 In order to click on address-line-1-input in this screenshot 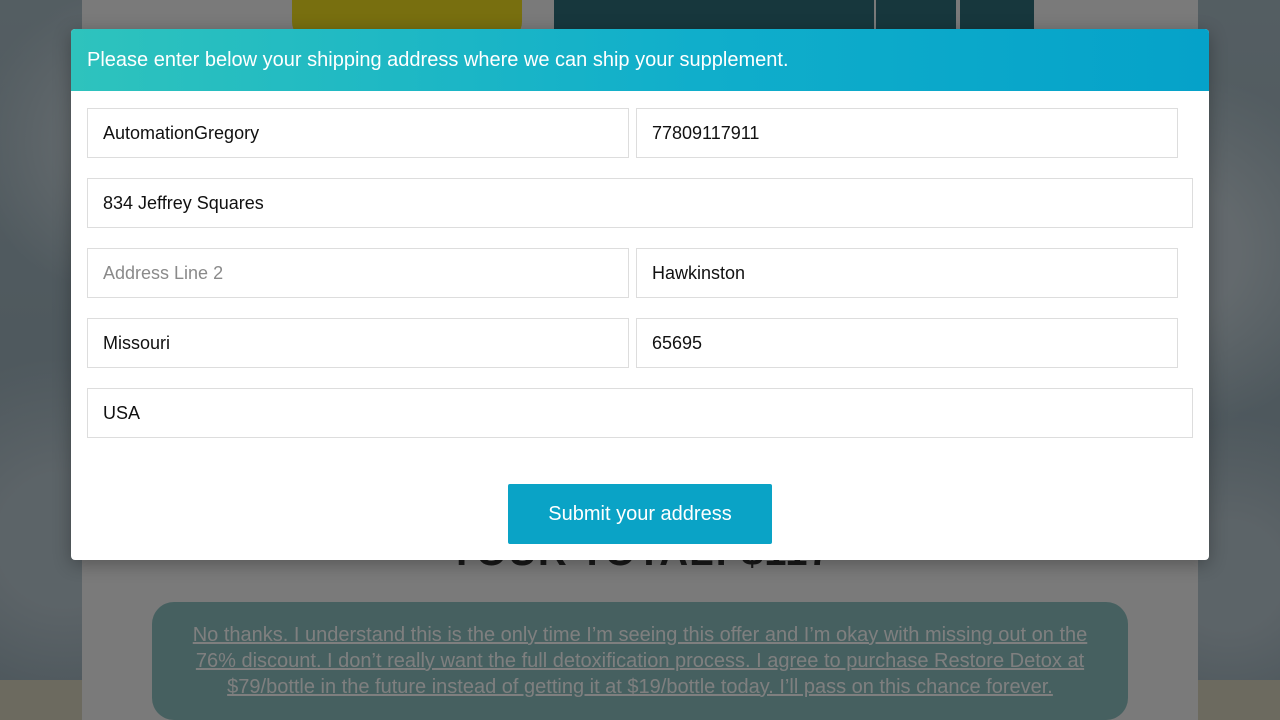, I will do `click(640, 203)`.